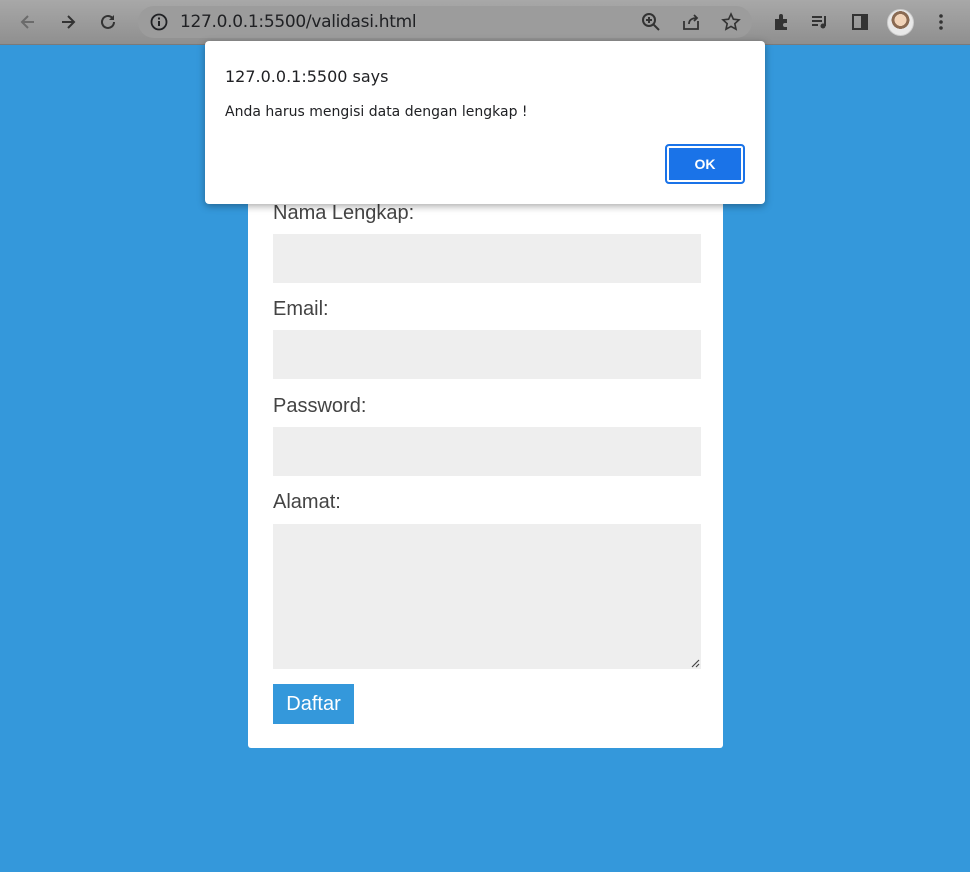 This screenshot has height=872, width=970. I want to click on address-label: Alamat:, so click(307, 502).